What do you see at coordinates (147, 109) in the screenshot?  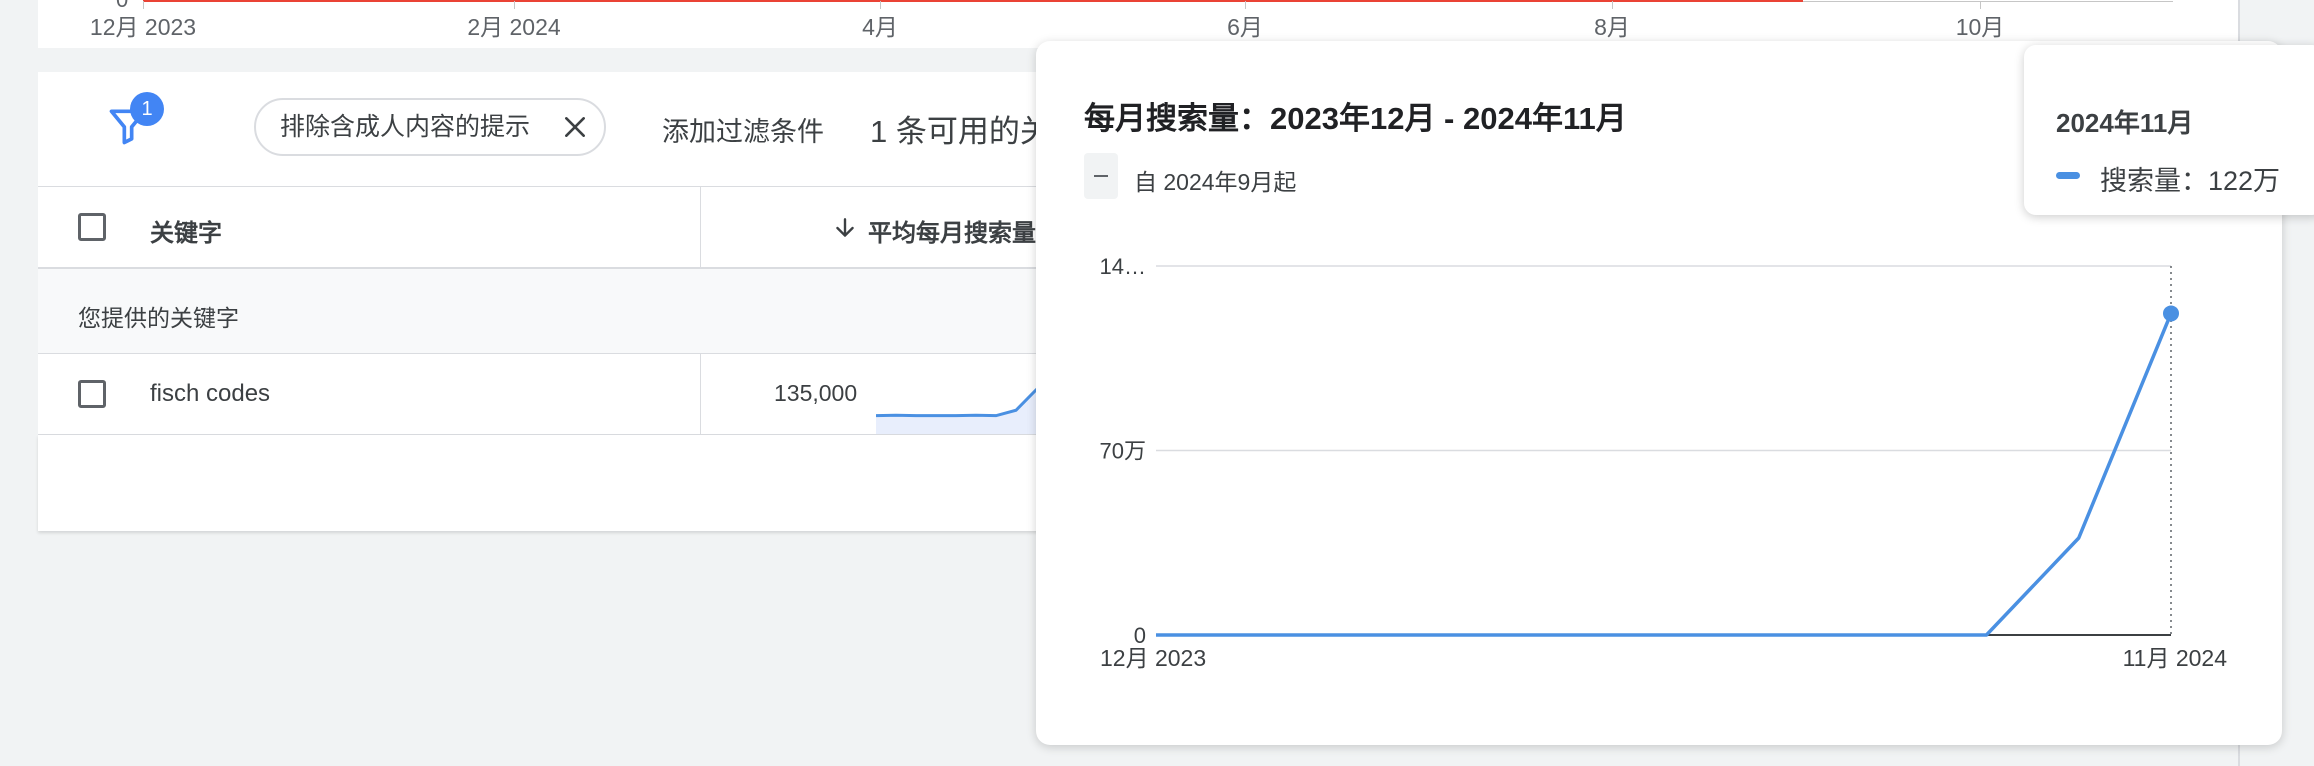 I see `filter-count-badge: 1` at bounding box center [147, 109].